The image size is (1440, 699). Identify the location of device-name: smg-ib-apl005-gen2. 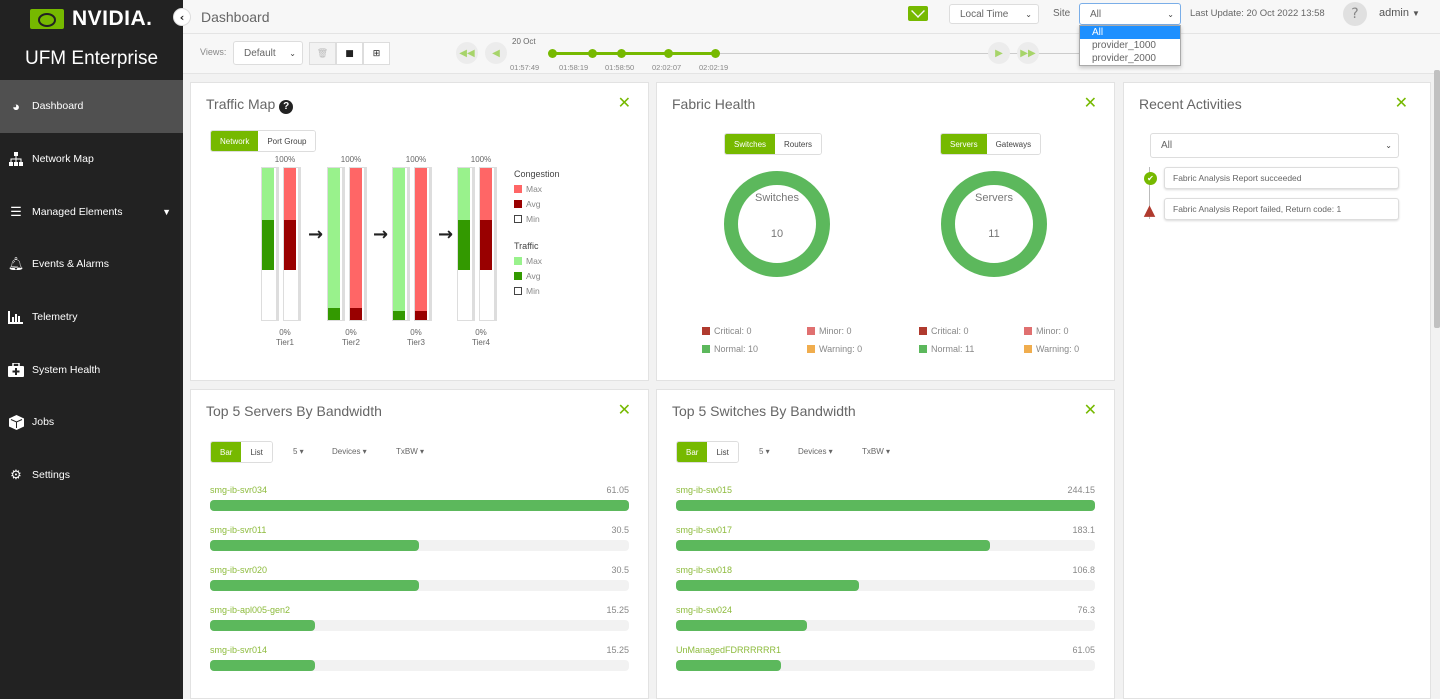
(250, 610).